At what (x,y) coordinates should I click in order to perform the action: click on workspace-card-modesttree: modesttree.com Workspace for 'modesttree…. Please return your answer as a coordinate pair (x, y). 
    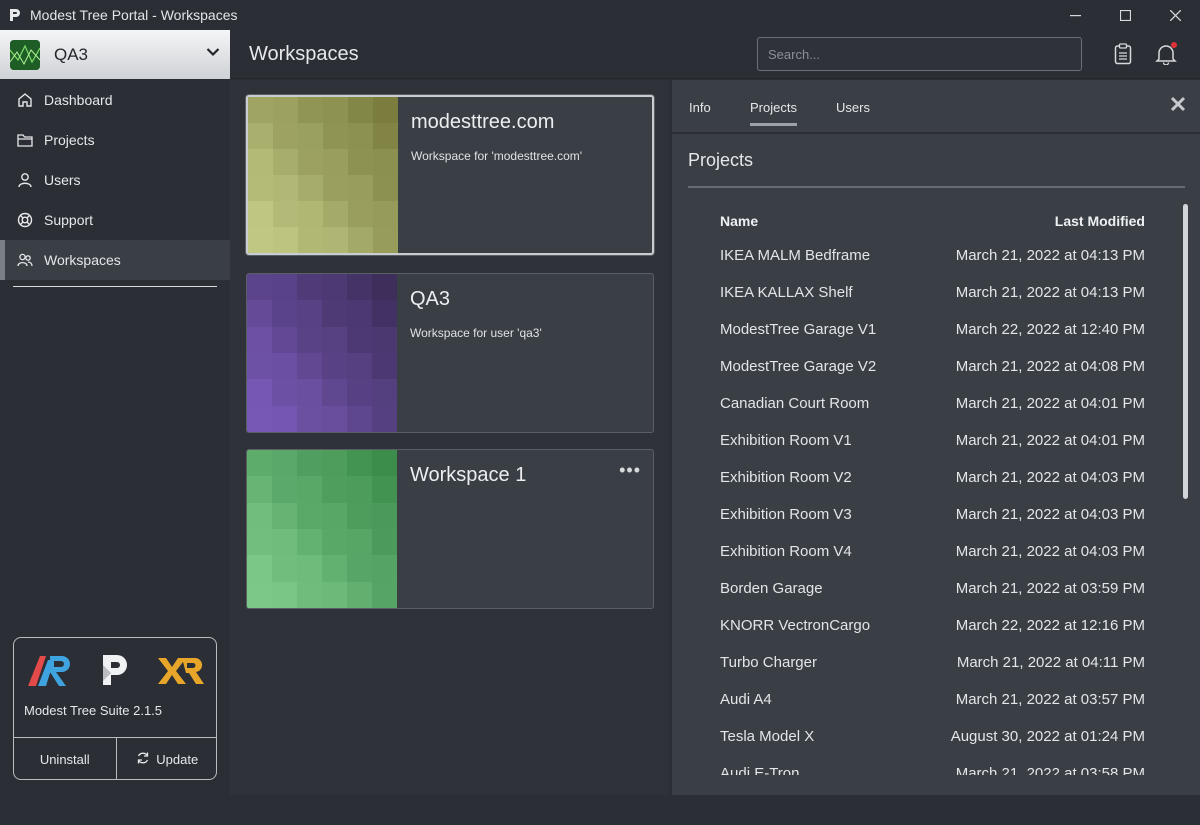
    Looking at the image, I should click on (450, 175).